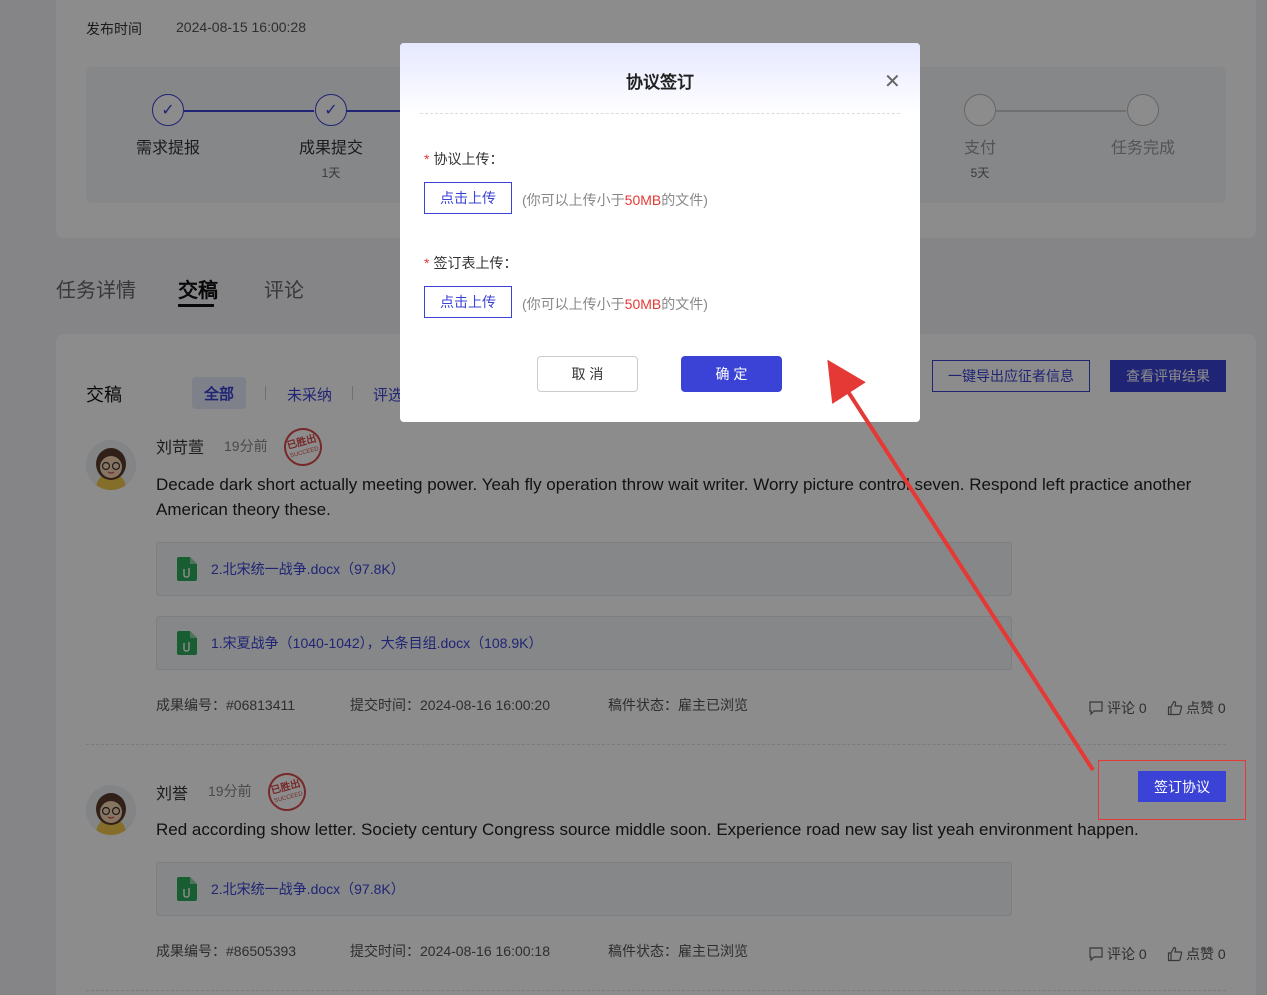 This screenshot has height=995, width=1267. Describe the element at coordinates (731, 374) in the screenshot. I see `confirm-button: 确 定` at that location.